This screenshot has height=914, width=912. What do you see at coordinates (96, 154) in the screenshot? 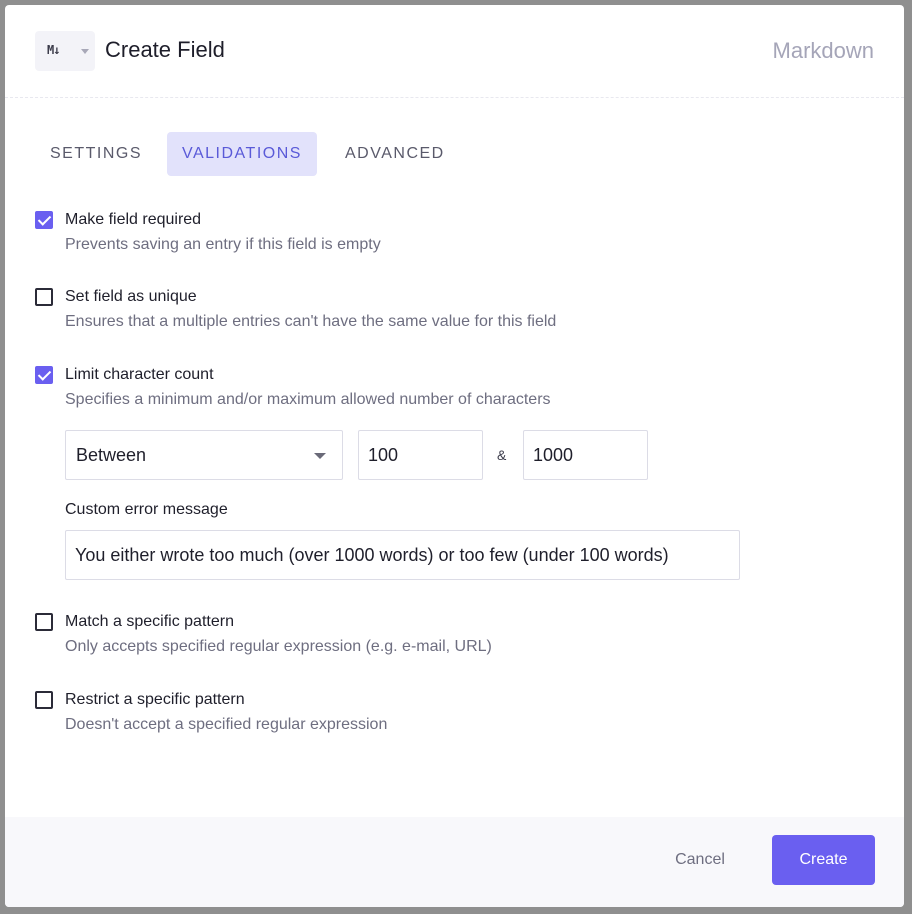
I see `tab-settings: SETTINGS` at bounding box center [96, 154].